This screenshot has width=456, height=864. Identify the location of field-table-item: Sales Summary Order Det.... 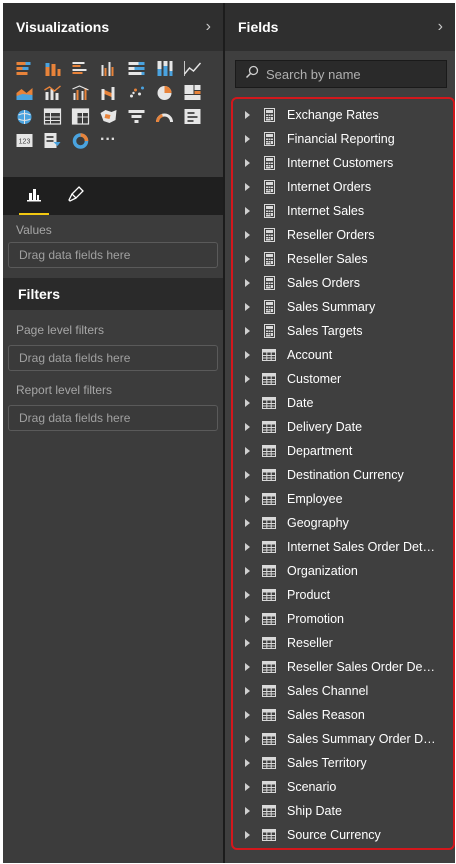
(343, 739).